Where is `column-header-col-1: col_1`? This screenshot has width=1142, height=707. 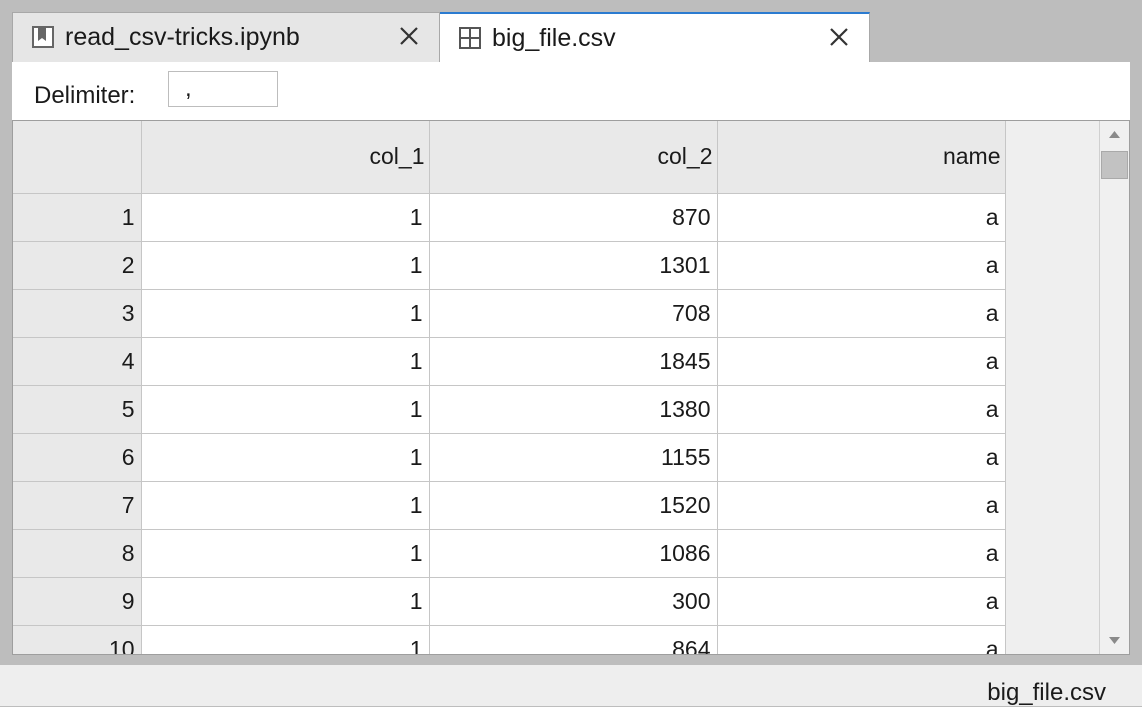
column-header-col-1: col_1 is located at coordinates (285, 157).